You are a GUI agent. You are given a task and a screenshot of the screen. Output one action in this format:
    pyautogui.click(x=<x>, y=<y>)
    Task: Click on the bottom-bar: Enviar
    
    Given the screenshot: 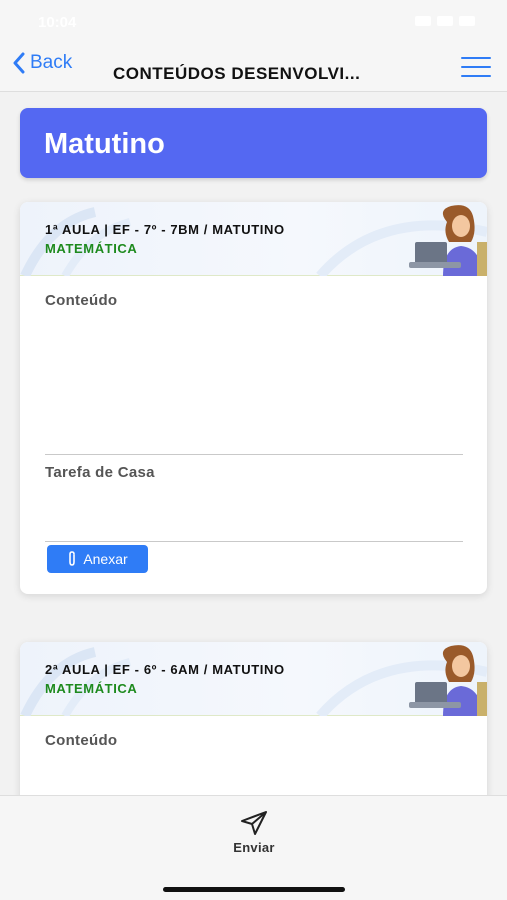 What is the action you would take?
    pyautogui.click(x=253, y=847)
    